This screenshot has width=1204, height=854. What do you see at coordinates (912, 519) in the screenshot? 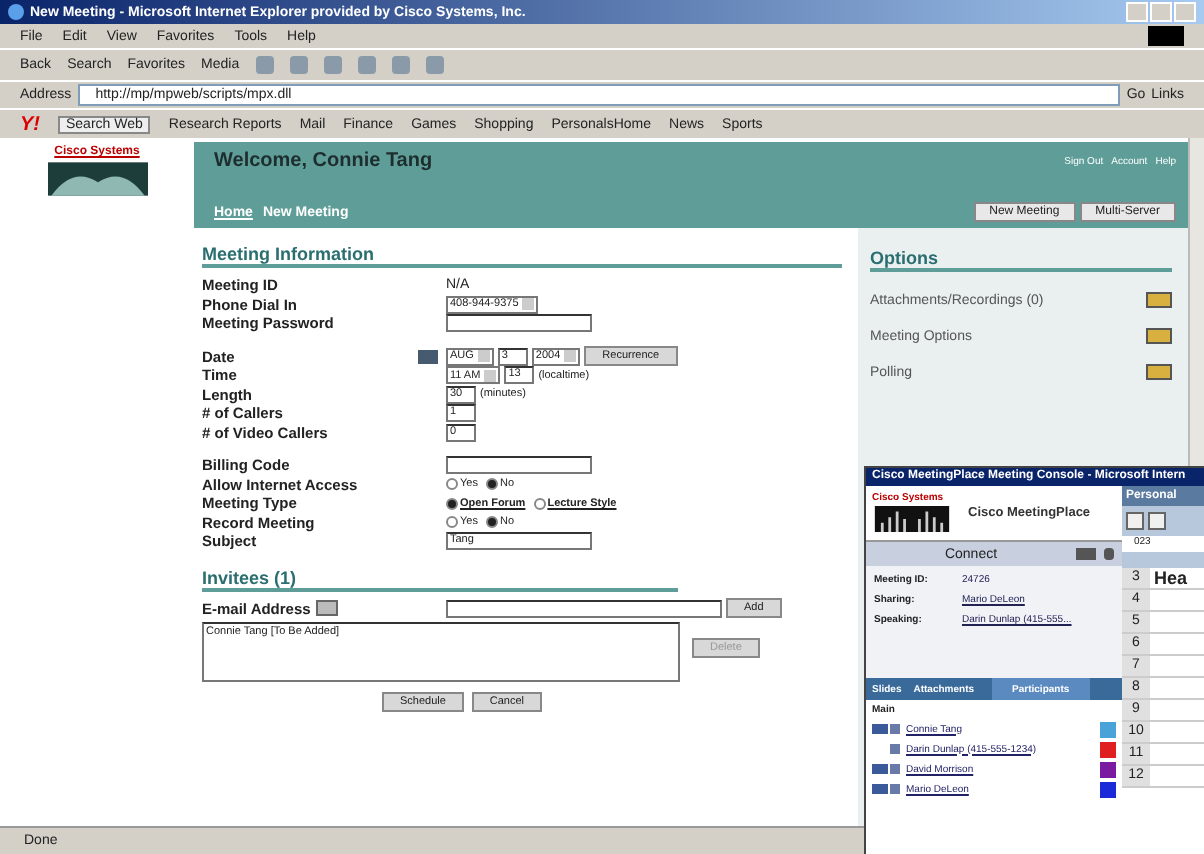
I see `signal-bars-icon` at bounding box center [912, 519].